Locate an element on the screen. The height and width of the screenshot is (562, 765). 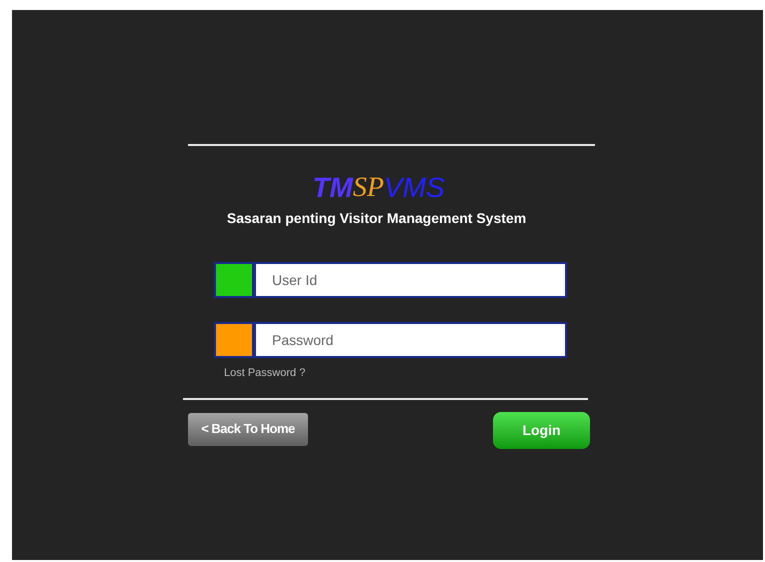
password-field: Password is located at coordinates (410, 340).